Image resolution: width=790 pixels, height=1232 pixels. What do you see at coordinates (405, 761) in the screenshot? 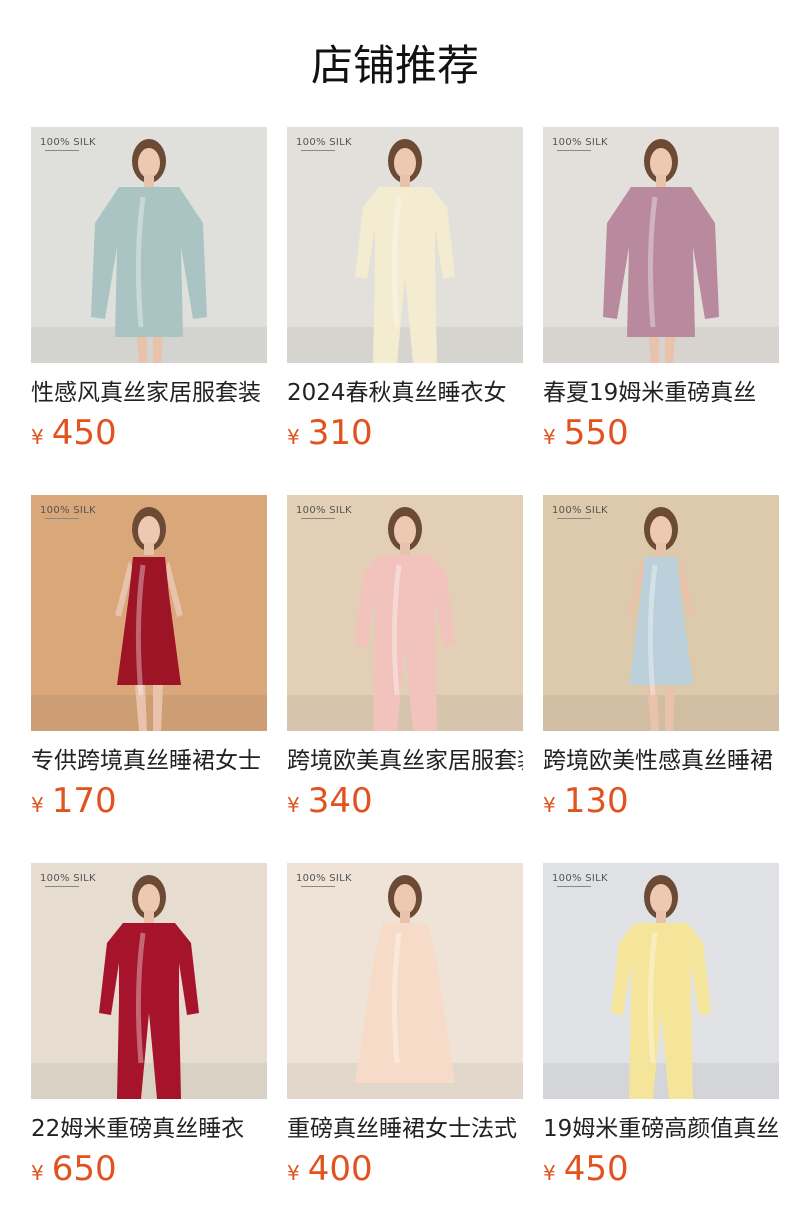
I see `product-name: 跨境欧美真丝家居服套装` at bounding box center [405, 761].